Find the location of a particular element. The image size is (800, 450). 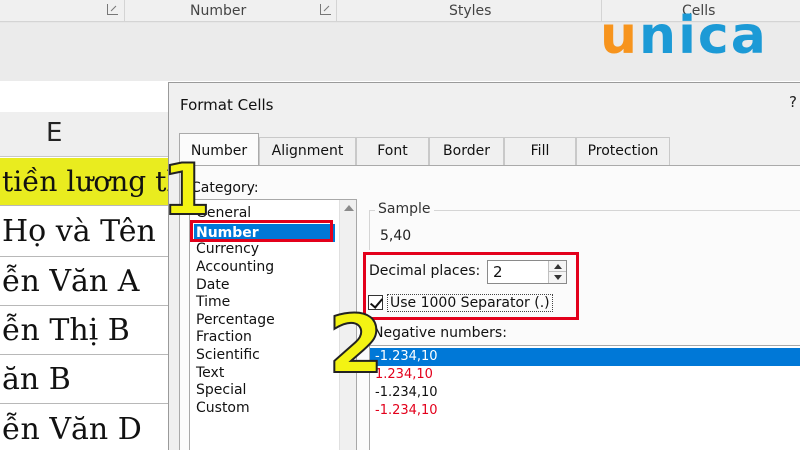

logo-letter: c is located at coordinates (713, 36).